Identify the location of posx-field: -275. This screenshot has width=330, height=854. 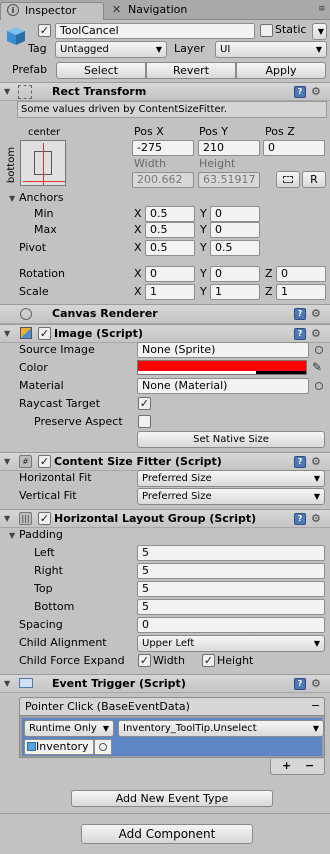
(163, 148).